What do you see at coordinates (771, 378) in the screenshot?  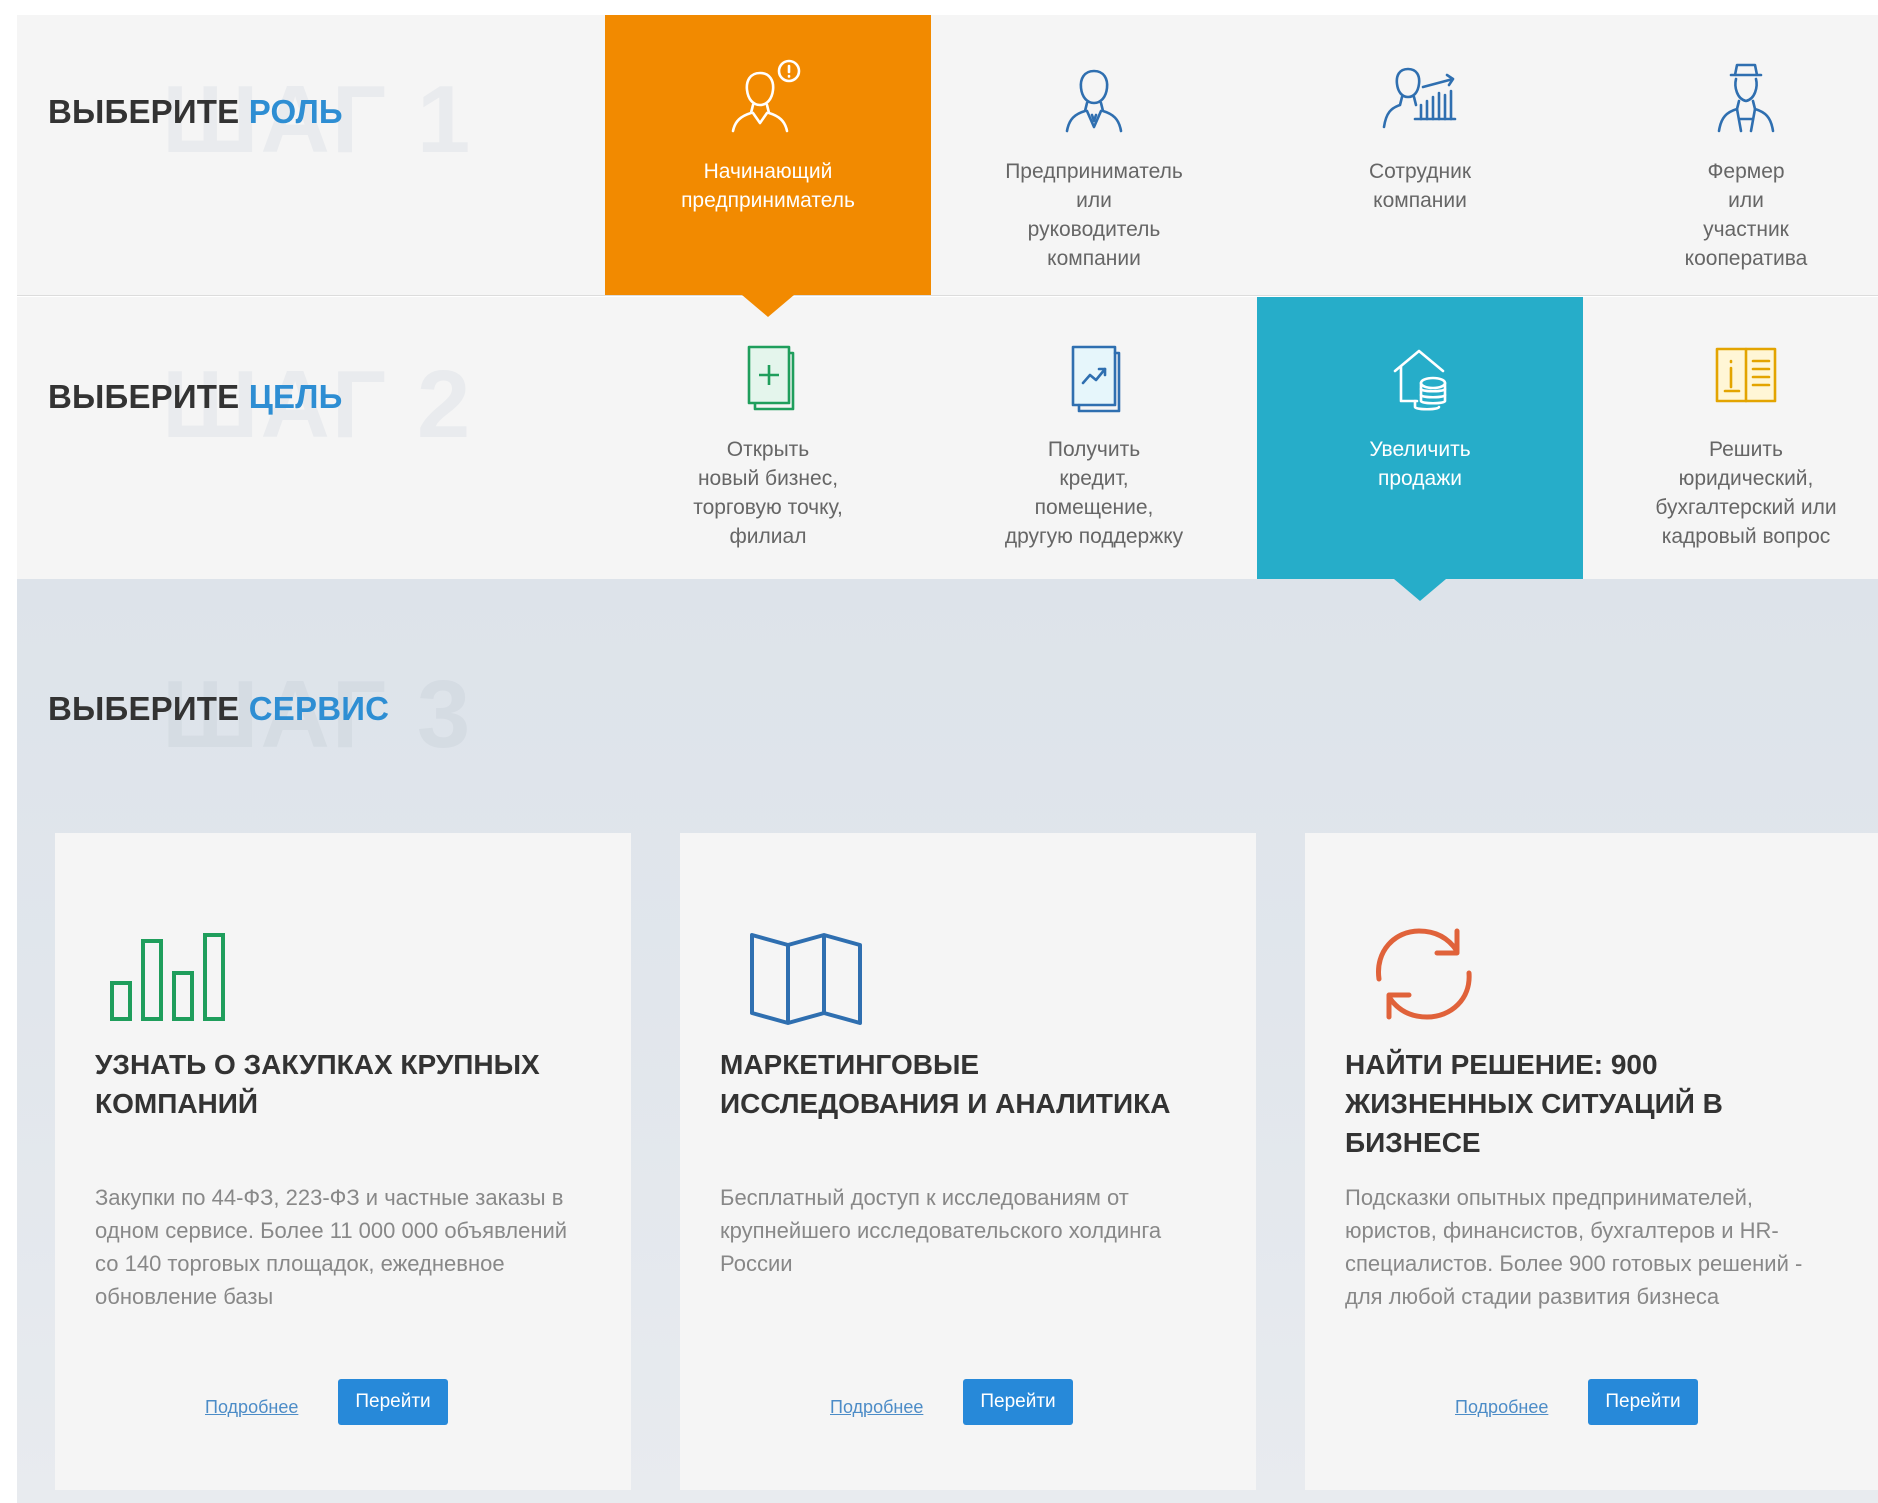 I see `new-document-icon` at bounding box center [771, 378].